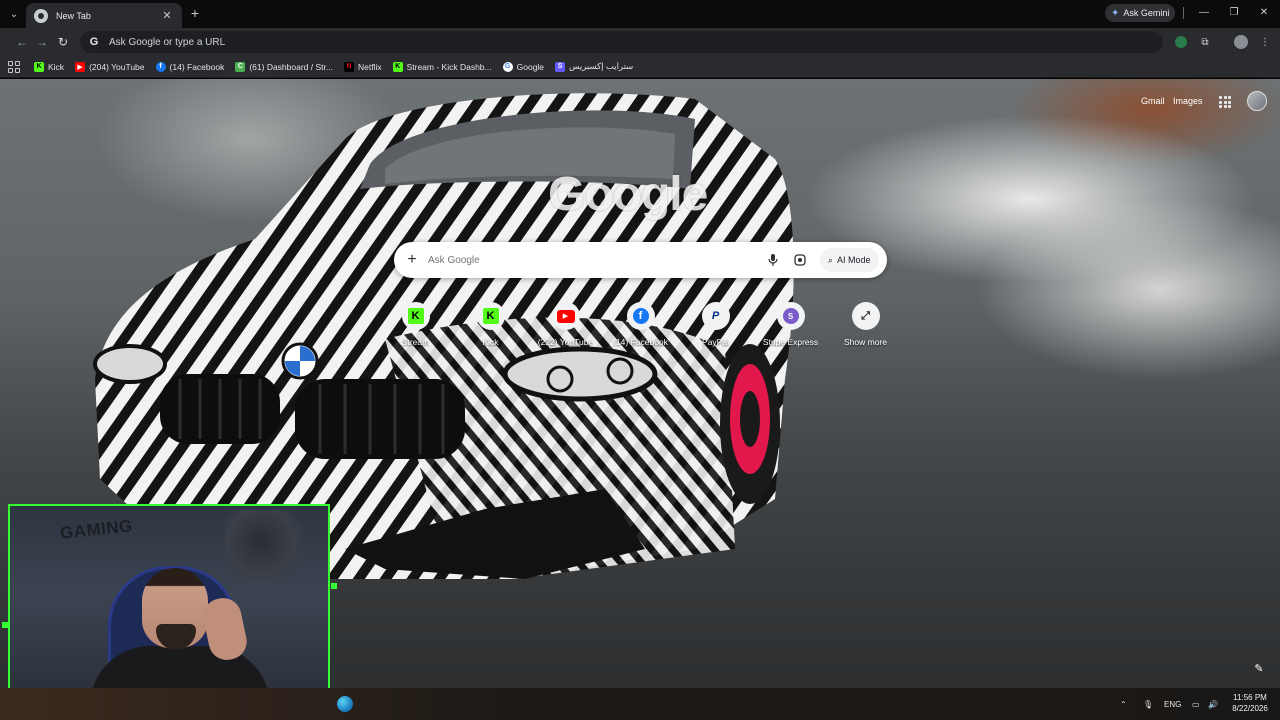  I want to click on system-clock: 11:56 PM 8/22/2026, so click(1250, 703).